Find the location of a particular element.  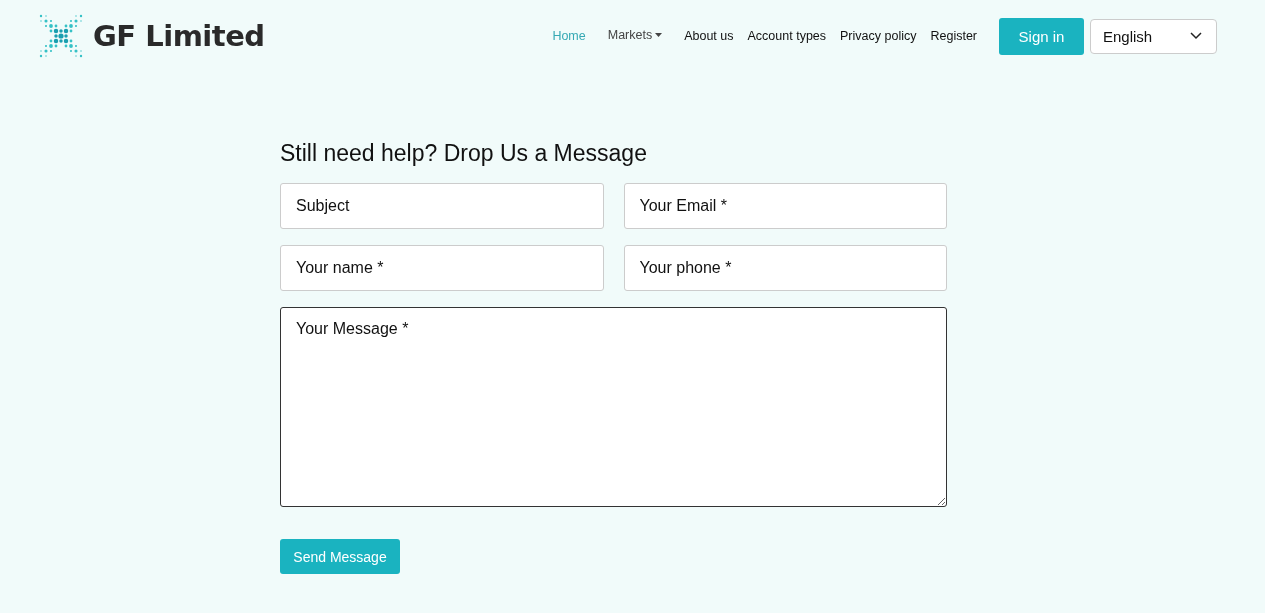

nav-link: Register is located at coordinates (953, 36).